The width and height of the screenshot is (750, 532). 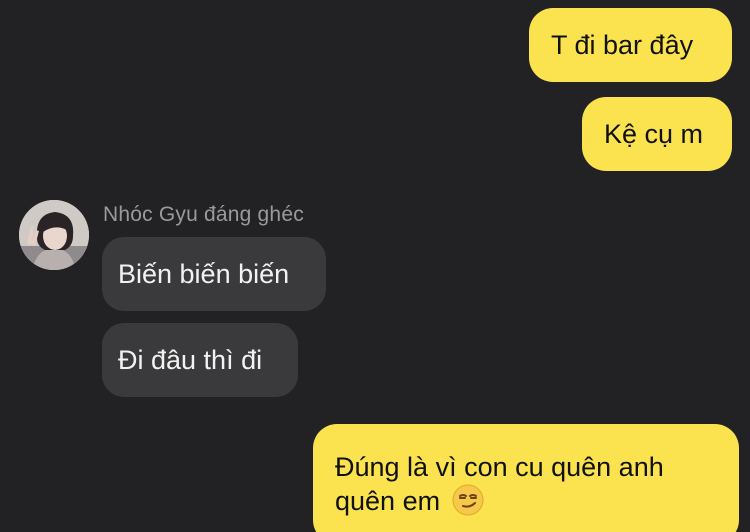 I want to click on outgoing-message-bubble: Kệ cụ m, so click(x=657, y=134).